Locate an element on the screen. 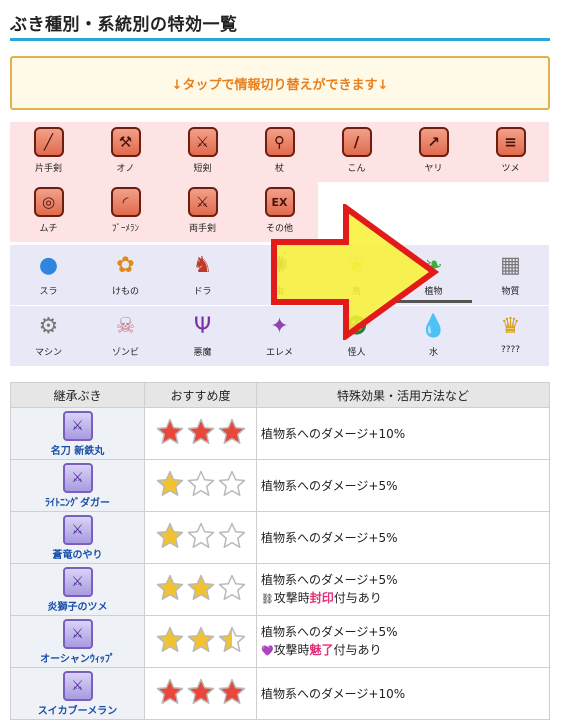 Image resolution: width=563 pixels, height=723 pixels. table-row: ⚔ ﾗｲﾄﾆﾝｸﾞダガー 植物系へのダメージ+5% is located at coordinates (280, 485).